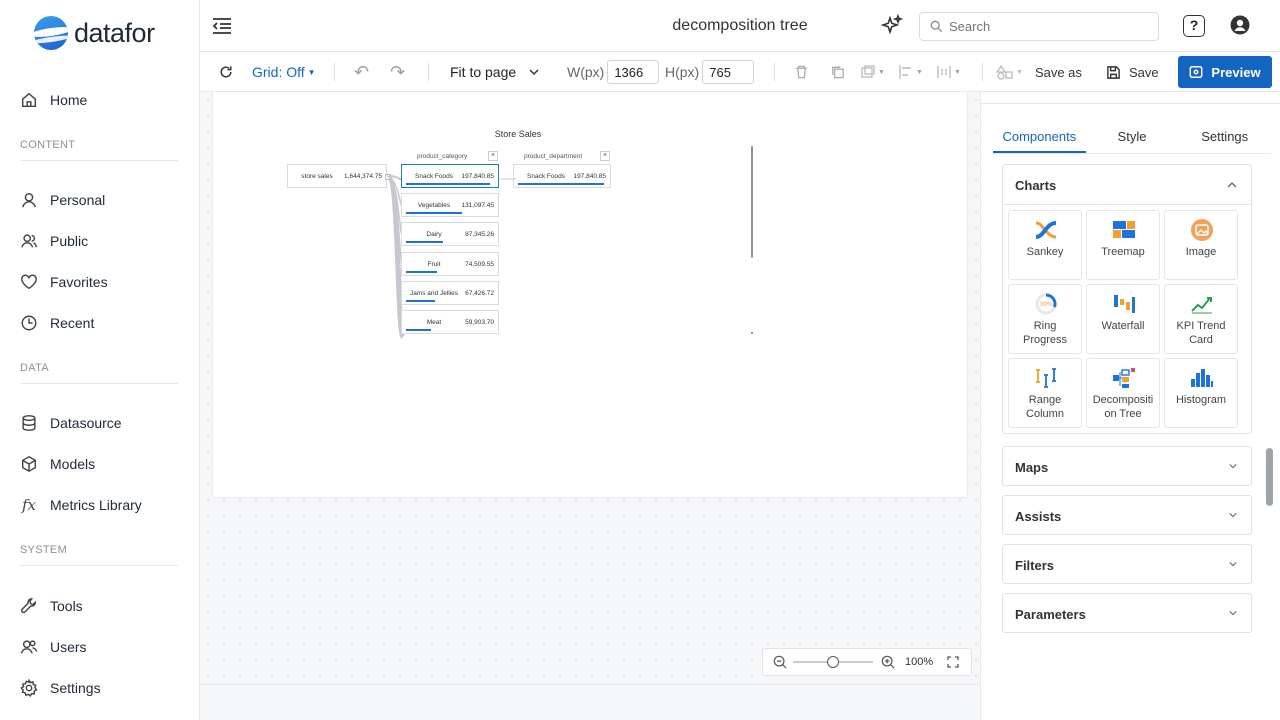 This screenshot has height=720, width=1280. Describe the element at coordinates (953, 662) in the screenshot. I see `fullscreen-icon` at that location.